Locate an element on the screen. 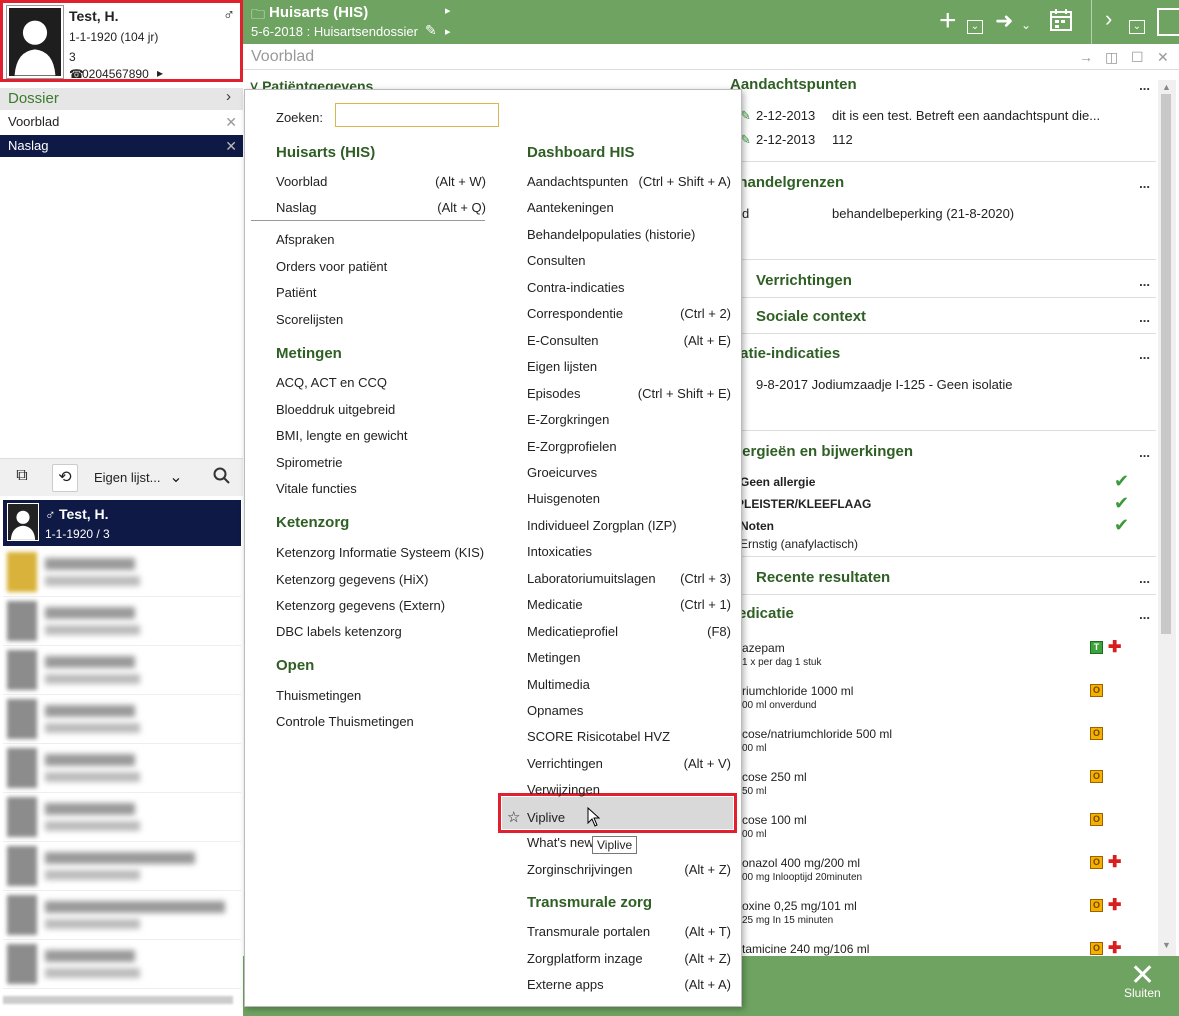 This screenshot has width=1179, height=1016. document-icon is located at coordinates (1168, 22).